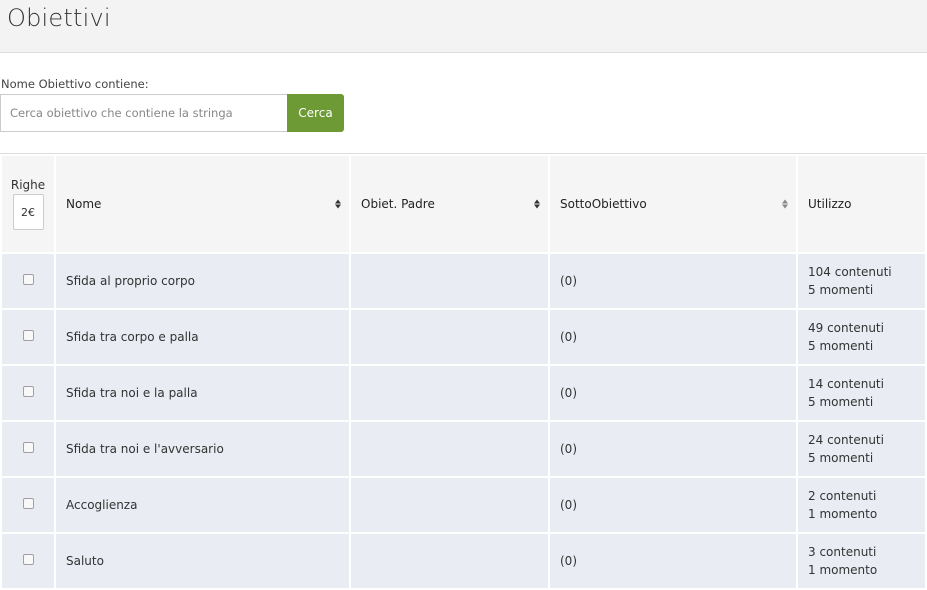 This screenshot has width=927, height=590. What do you see at coordinates (202, 561) in the screenshot?
I see `cell-nome: Saluto` at bounding box center [202, 561].